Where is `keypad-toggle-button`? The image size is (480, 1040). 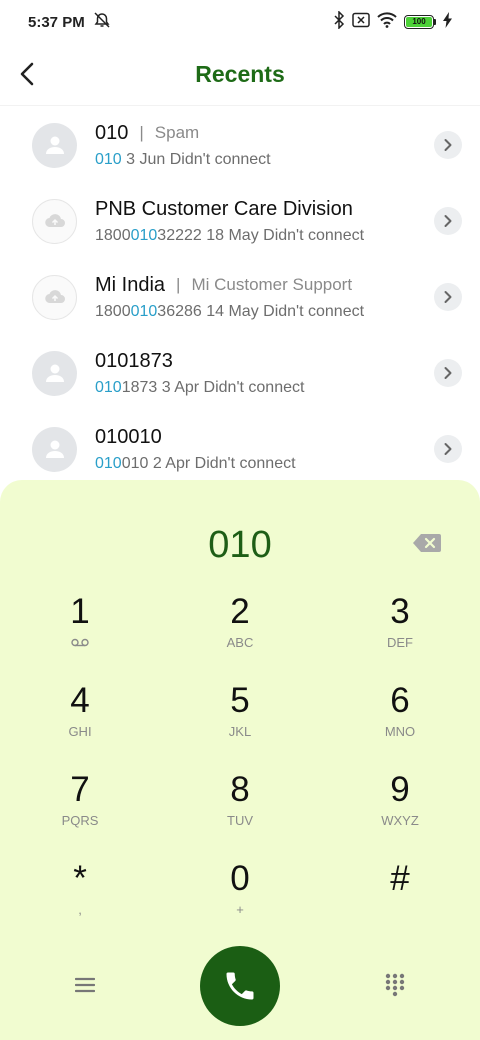 keypad-toggle-button is located at coordinates (395, 985).